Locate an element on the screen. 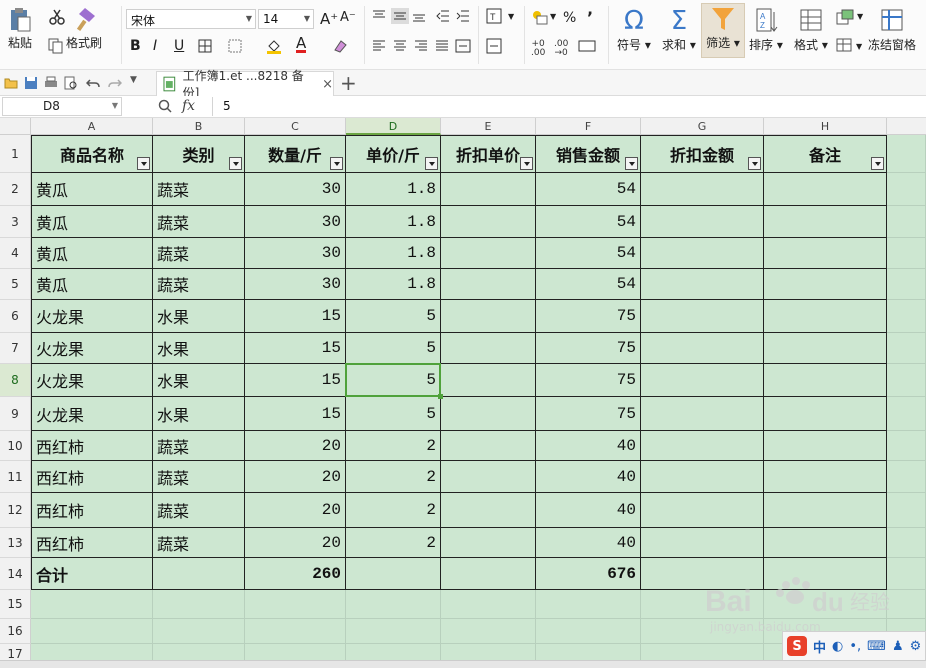 This screenshot has height=668, width=926. header-cell: 备注 is located at coordinates (825, 154).